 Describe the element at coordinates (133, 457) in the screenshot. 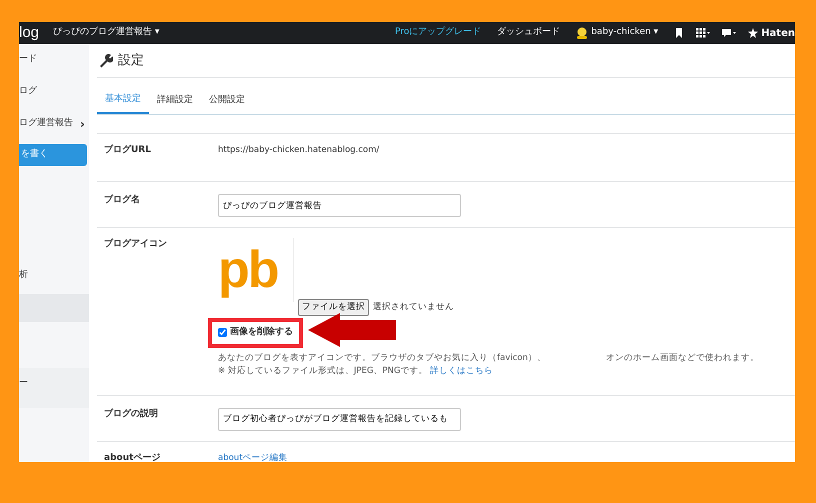

I see `setting-label: aboutページ` at that location.